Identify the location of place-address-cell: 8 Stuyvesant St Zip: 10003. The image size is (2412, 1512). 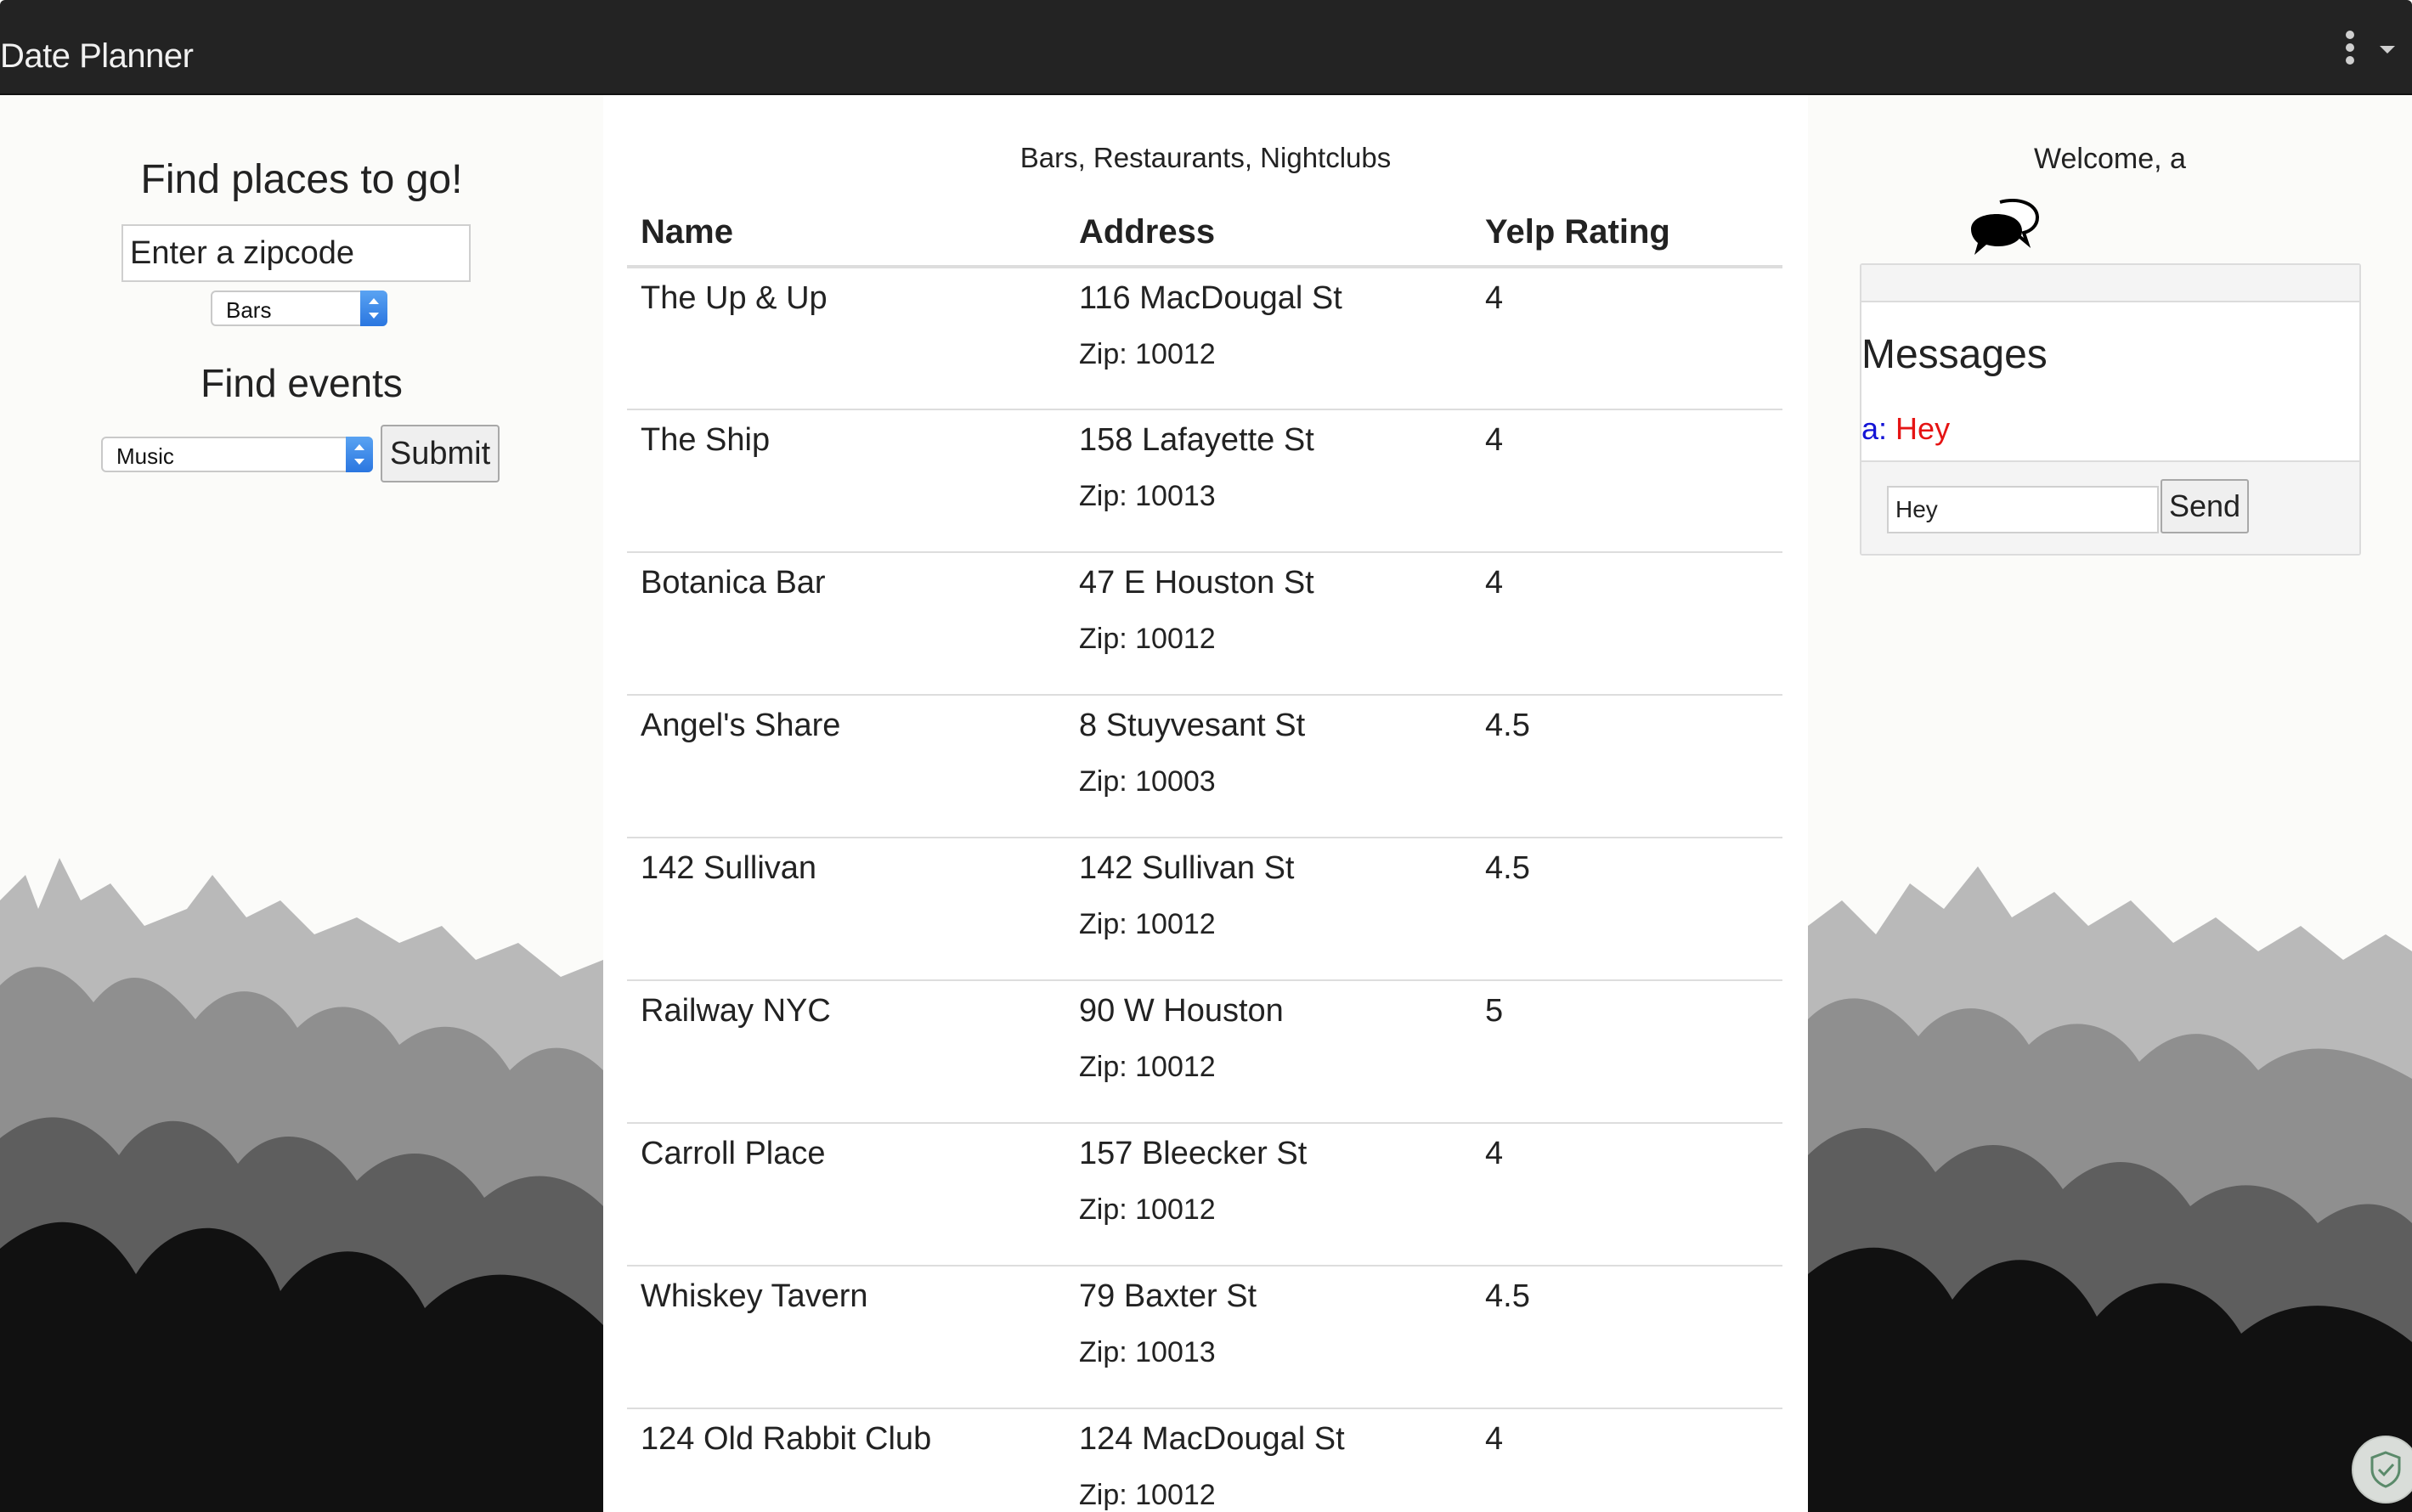
(1268, 766).